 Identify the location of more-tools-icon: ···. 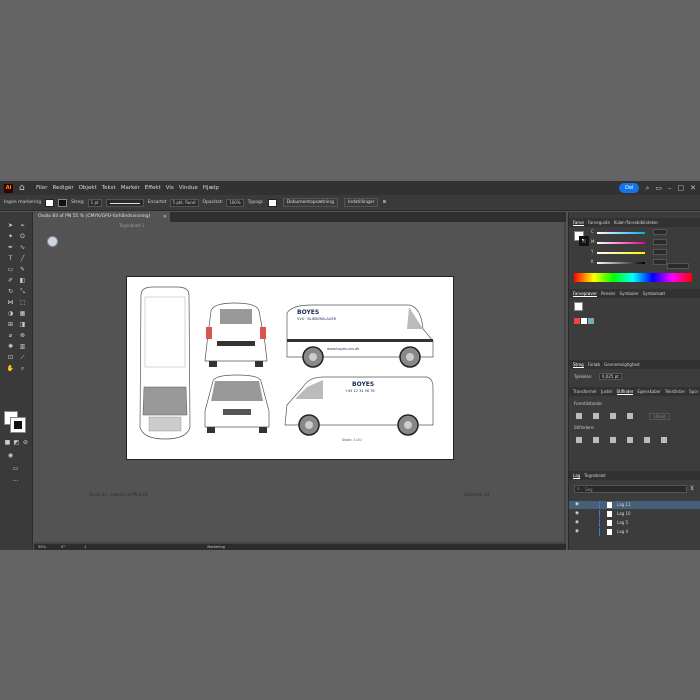
(15, 481).